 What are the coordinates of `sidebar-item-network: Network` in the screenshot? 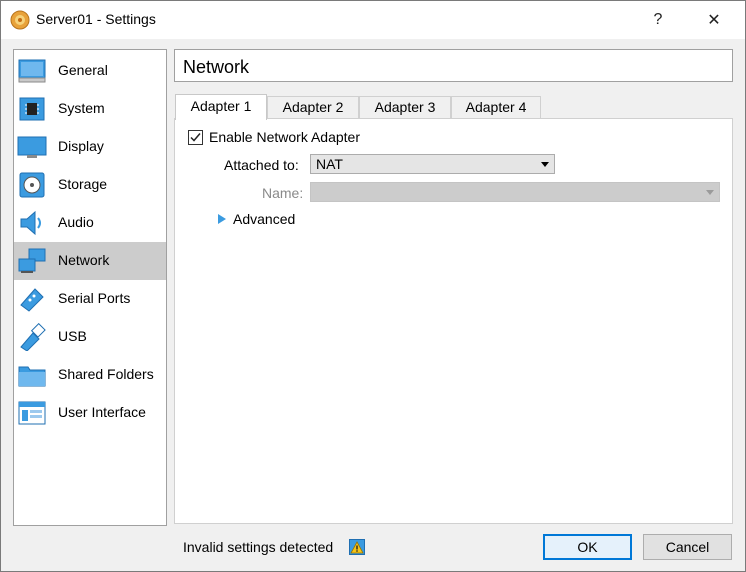 It's located at (90, 261).